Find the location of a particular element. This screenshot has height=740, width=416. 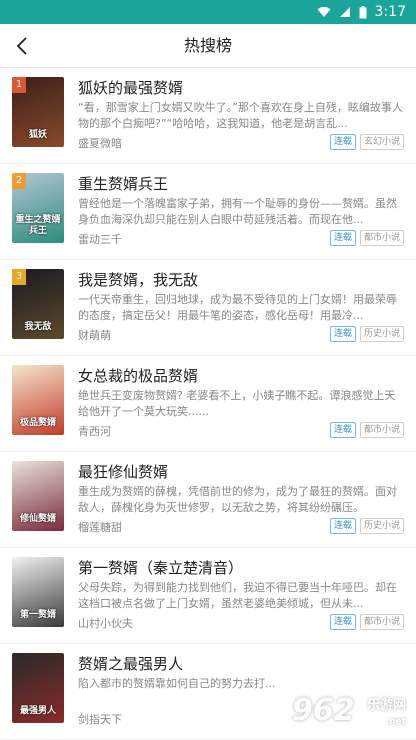

book-title: 最狂修仙赘婿 is located at coordinates (123, 472).